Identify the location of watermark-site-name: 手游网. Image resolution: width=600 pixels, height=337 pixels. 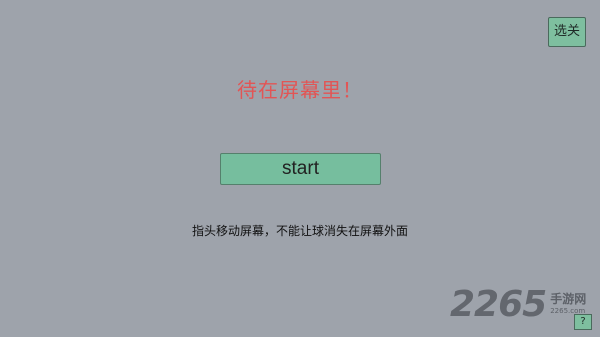
(568, 299).